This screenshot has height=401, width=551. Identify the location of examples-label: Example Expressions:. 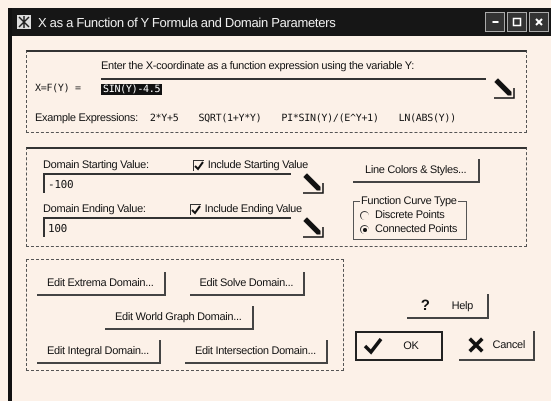
(86, 118).